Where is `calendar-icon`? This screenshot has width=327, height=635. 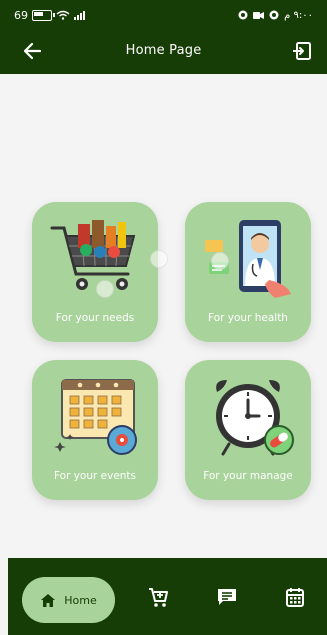 calendar-icon is located at coordinates (295, 597).